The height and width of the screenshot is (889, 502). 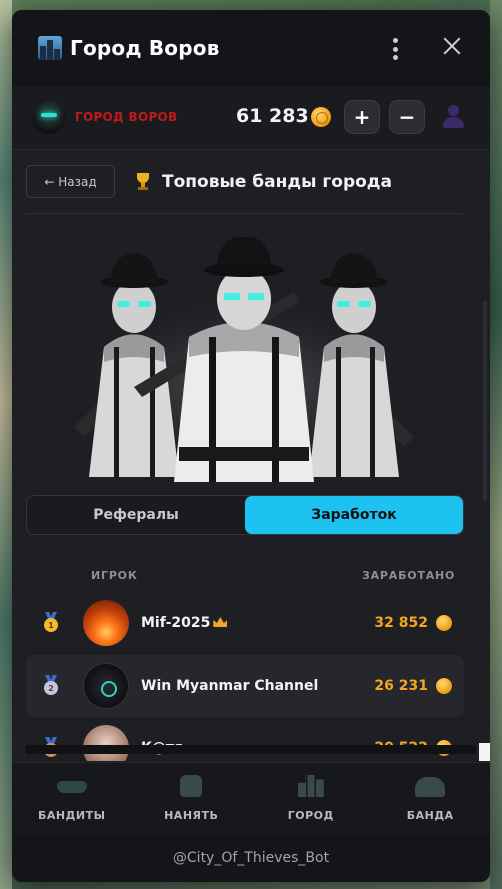 What do you see at coordinates (484, 752) in the screenshot?
I see `cursor-marker` at bounding box center [484, 752].